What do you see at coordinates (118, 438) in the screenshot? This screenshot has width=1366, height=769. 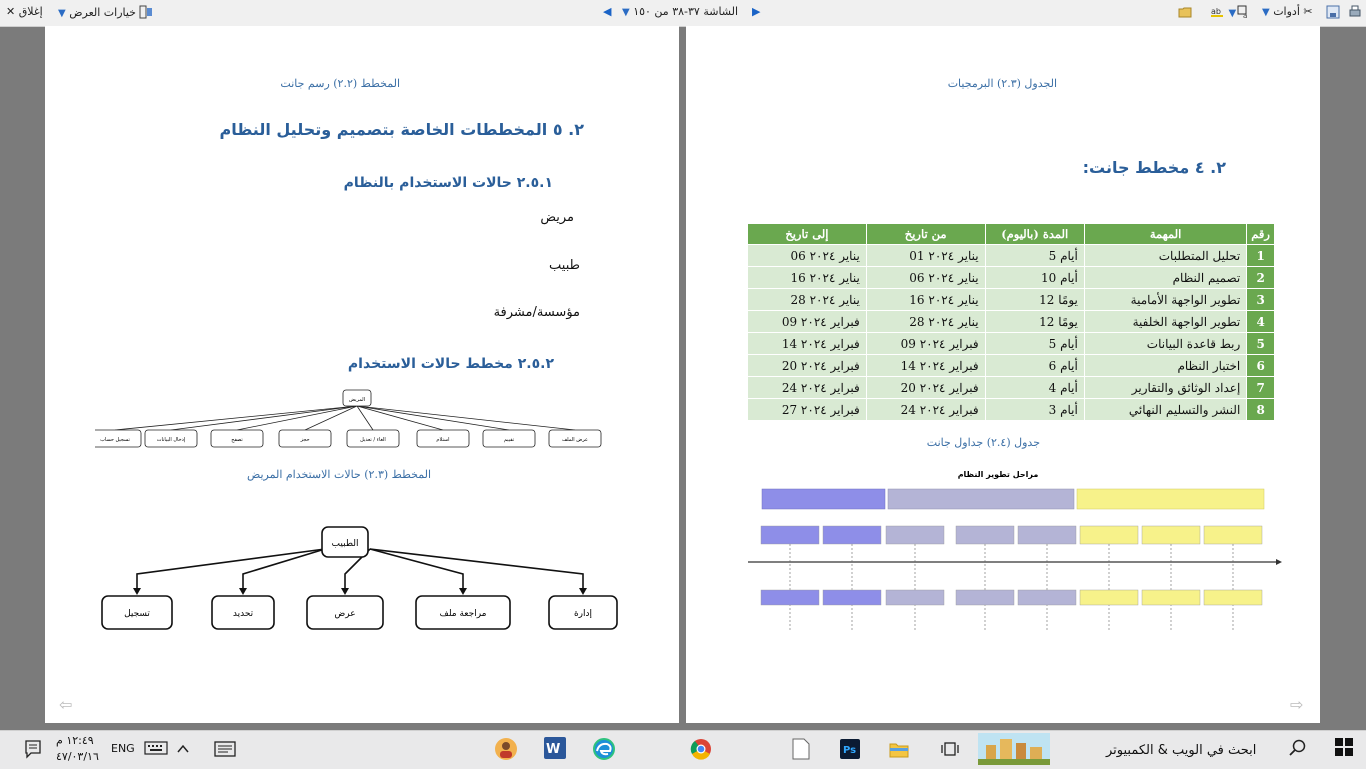 I see `patient-use-case-node: تسجيل حساب` at bounding box center [118, 438].